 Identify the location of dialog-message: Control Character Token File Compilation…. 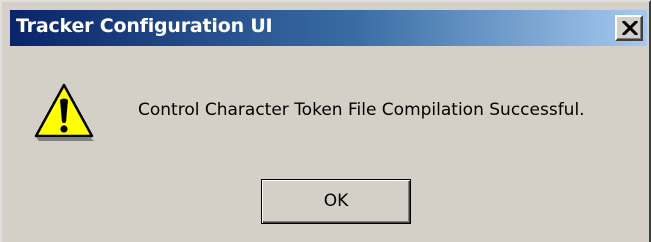
(361, 110).